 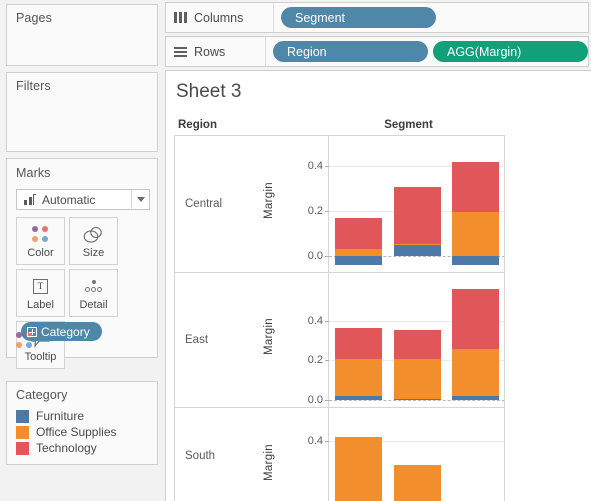 I want to click on mark-type-dropdown: Automatic, so click(x=83, y=199).